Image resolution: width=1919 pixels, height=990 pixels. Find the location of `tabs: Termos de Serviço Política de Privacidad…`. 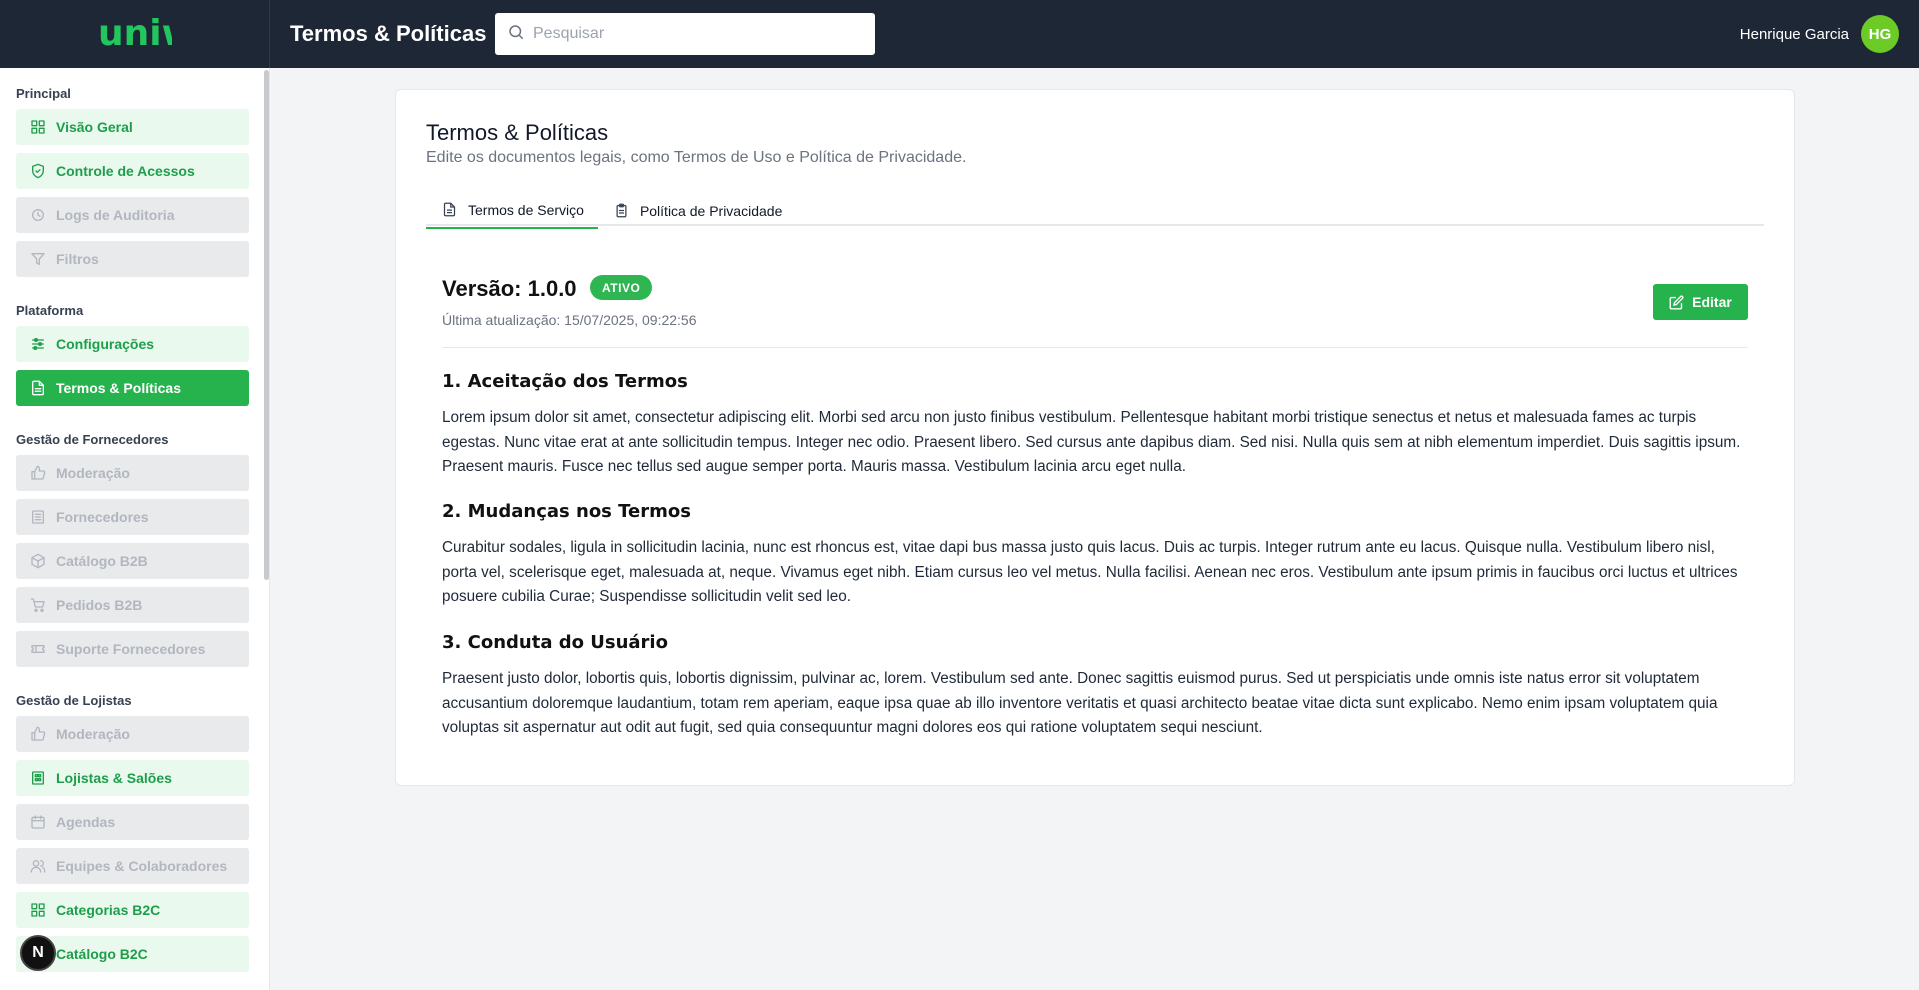

tabs: Termos de Serviço Política de Privacidad… is located at coordinates (1095, 215).